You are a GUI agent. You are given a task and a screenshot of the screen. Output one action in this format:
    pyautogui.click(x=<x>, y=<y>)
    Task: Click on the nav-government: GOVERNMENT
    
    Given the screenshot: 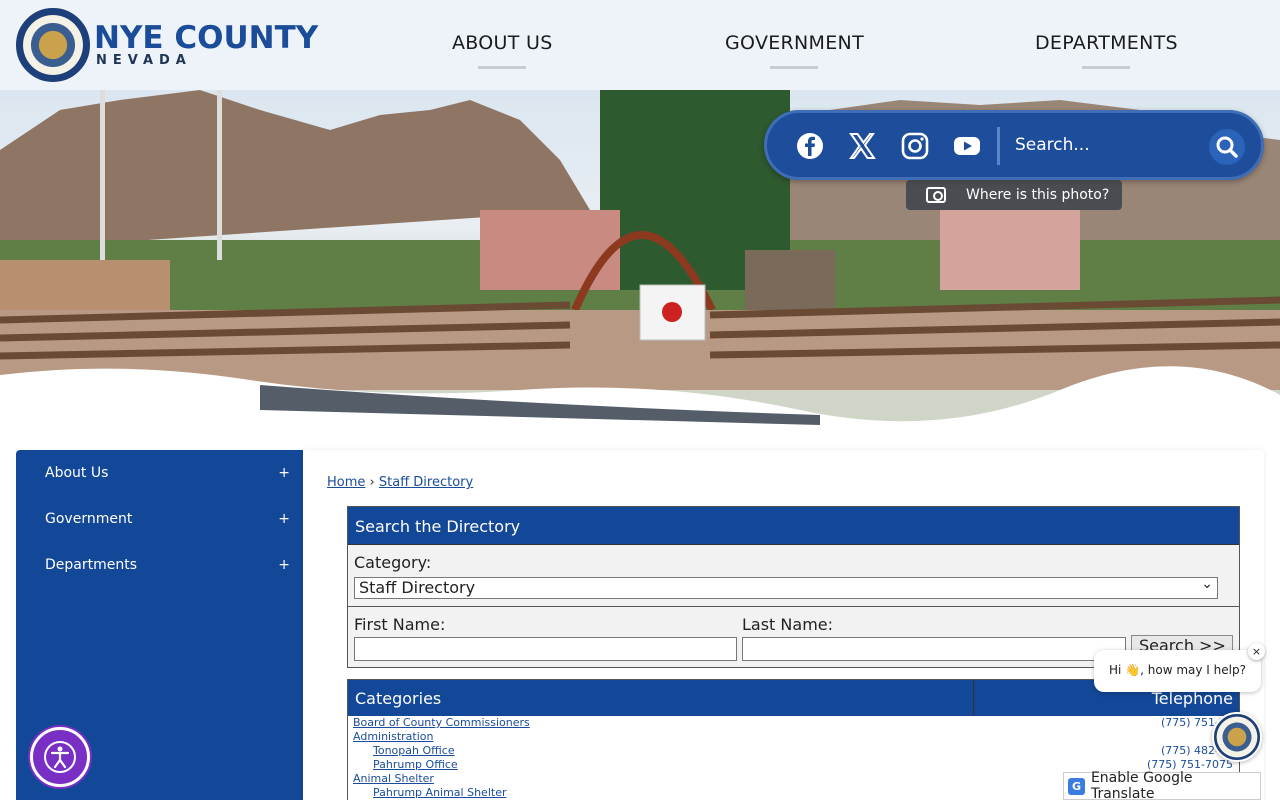 What is the action you would take?
    pyautogui.click(x=794, y=50)
    